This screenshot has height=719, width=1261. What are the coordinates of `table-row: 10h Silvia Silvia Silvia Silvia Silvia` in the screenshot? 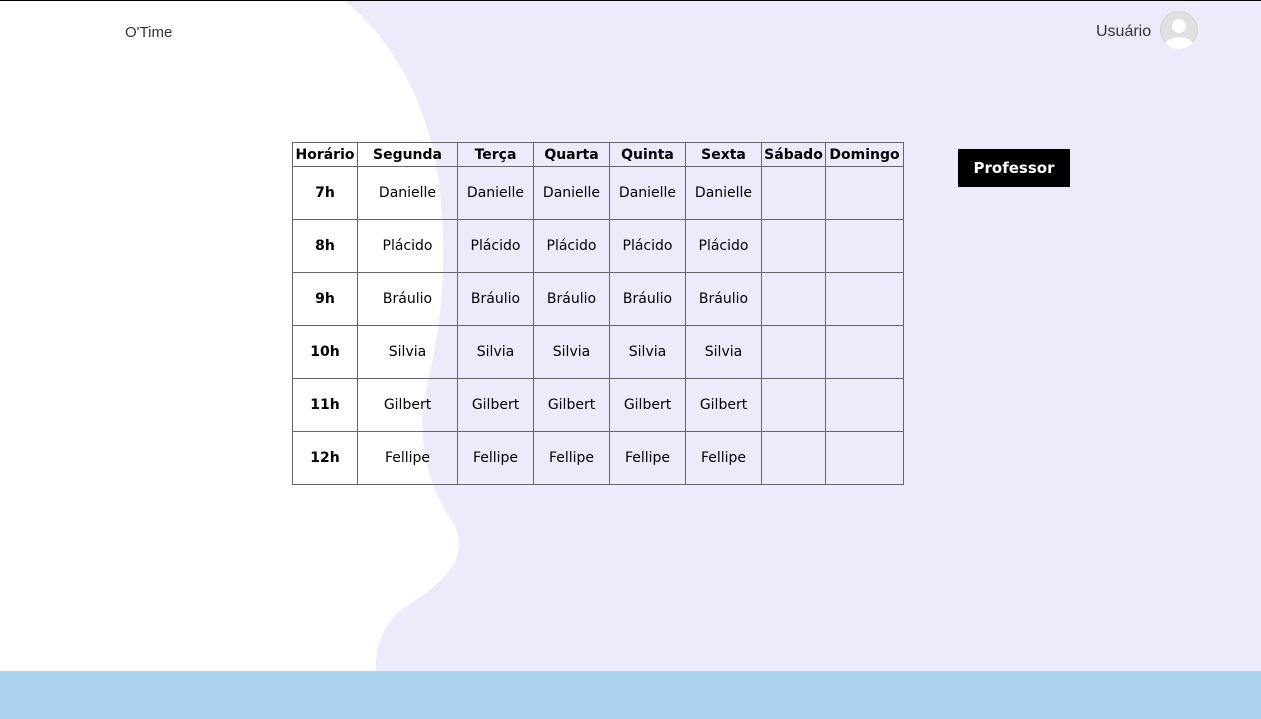 It's located at (598, 352).